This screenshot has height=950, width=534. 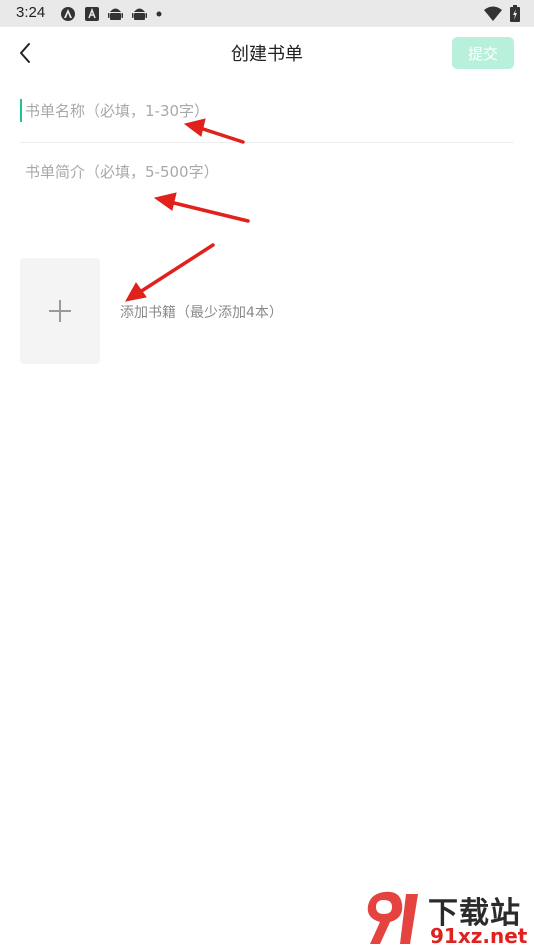 I want to click on wifi-icon, so click(x=493, y=13).